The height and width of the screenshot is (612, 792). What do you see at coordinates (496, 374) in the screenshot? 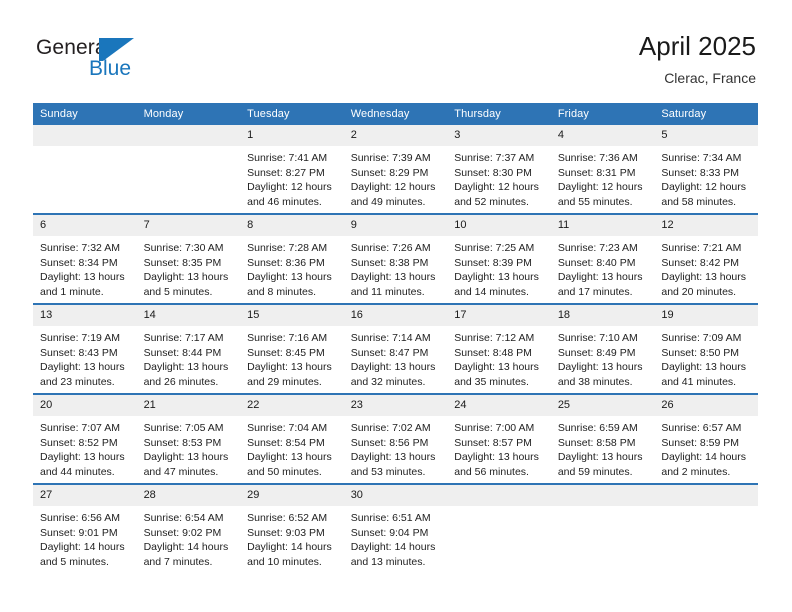
I see `daylight-text: Daylight: 13 hours and 35 minutes.` at bounding box center [496, 374].